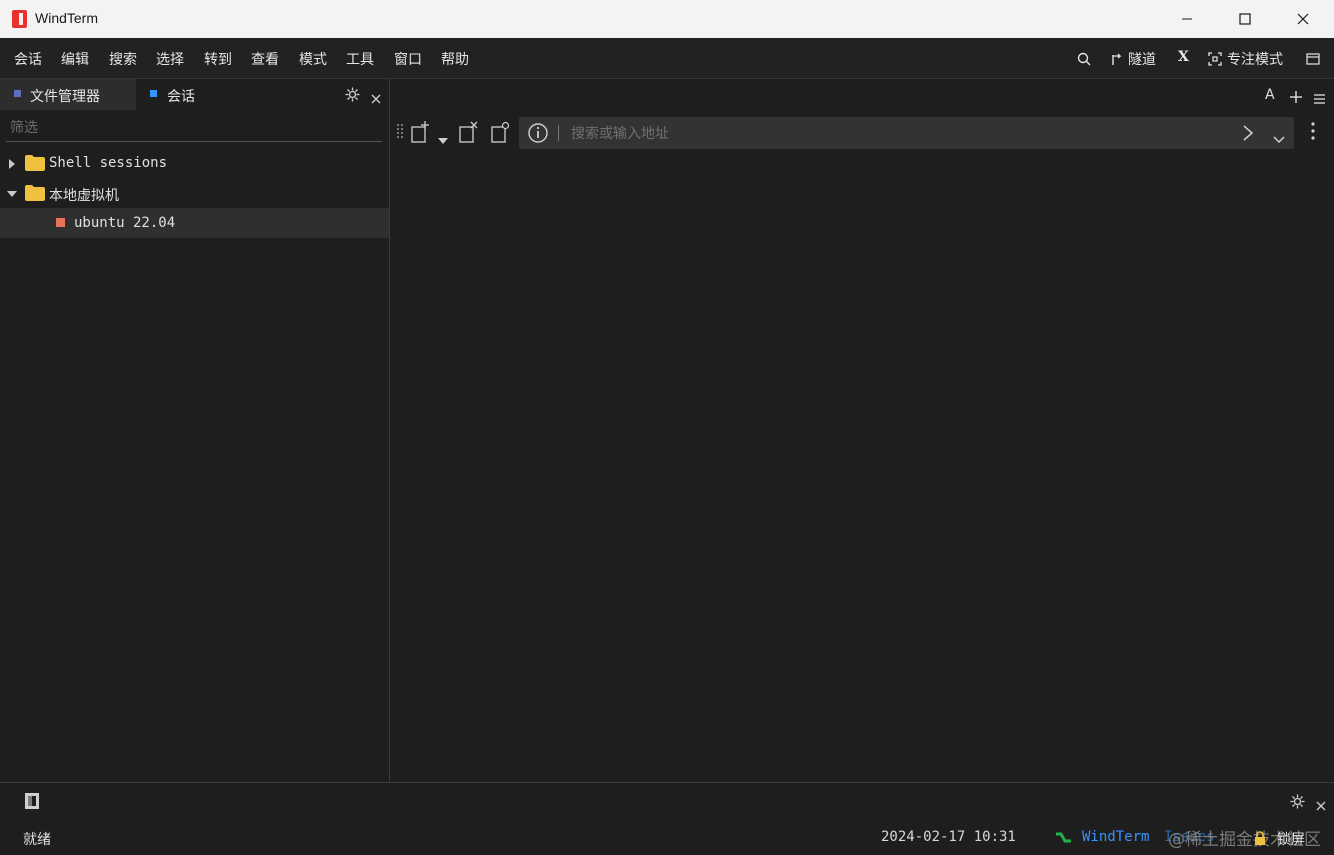  I want to click on sidebar-close-button, so click(376, 98).